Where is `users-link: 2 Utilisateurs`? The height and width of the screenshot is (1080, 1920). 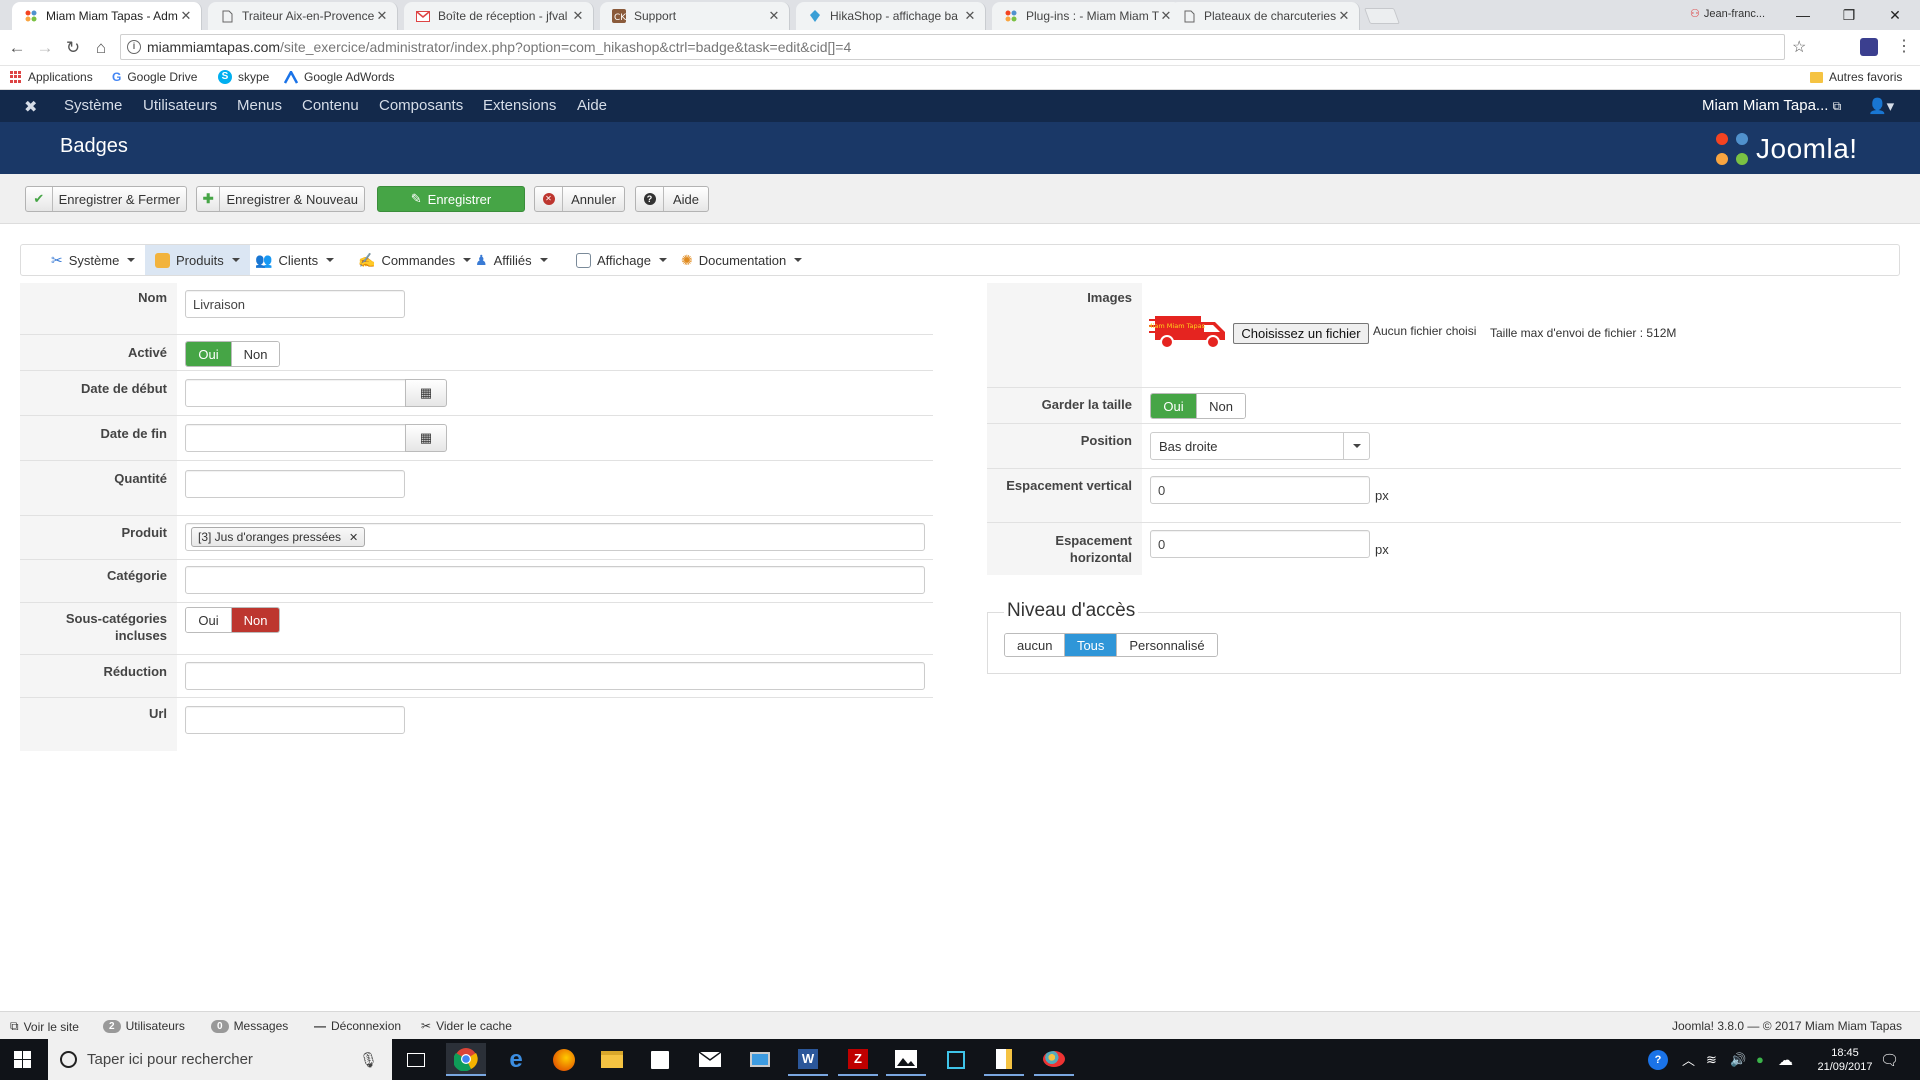 users-link: 2 Utilisateurs is located at coordinates (144, 1026).